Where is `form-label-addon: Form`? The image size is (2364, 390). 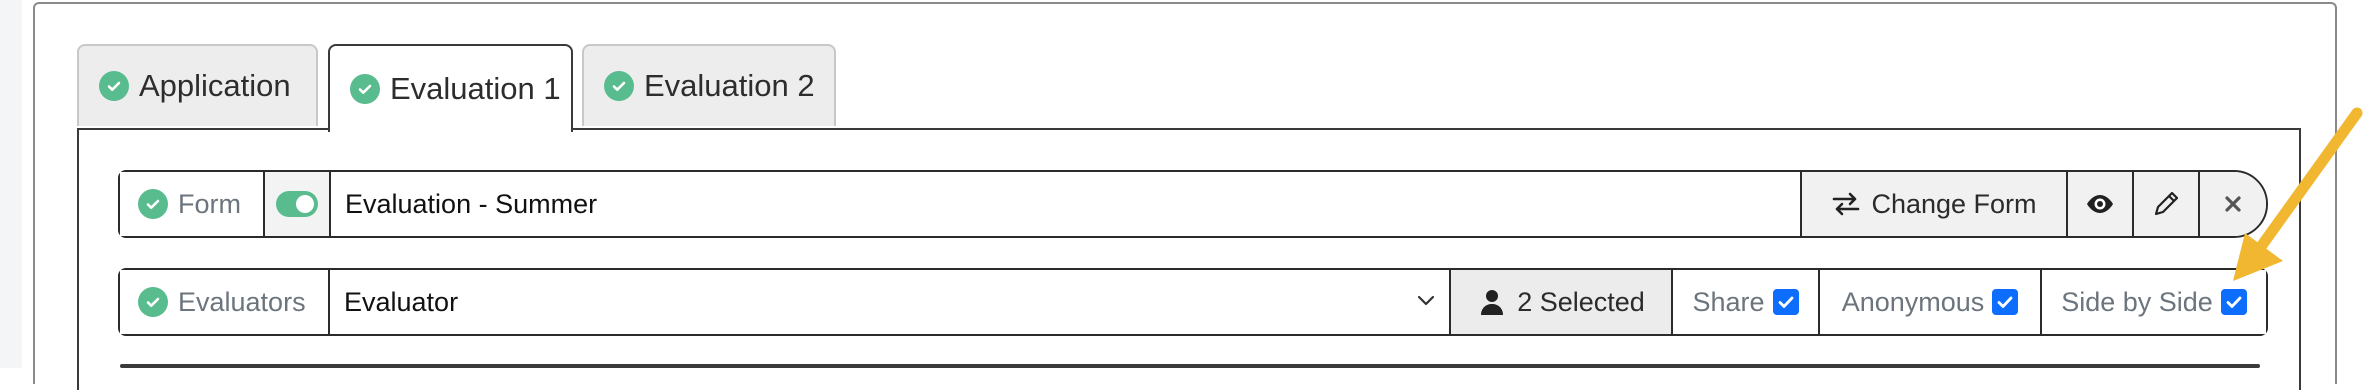 form-label-addon: Form is located at coordinates (192, 204).